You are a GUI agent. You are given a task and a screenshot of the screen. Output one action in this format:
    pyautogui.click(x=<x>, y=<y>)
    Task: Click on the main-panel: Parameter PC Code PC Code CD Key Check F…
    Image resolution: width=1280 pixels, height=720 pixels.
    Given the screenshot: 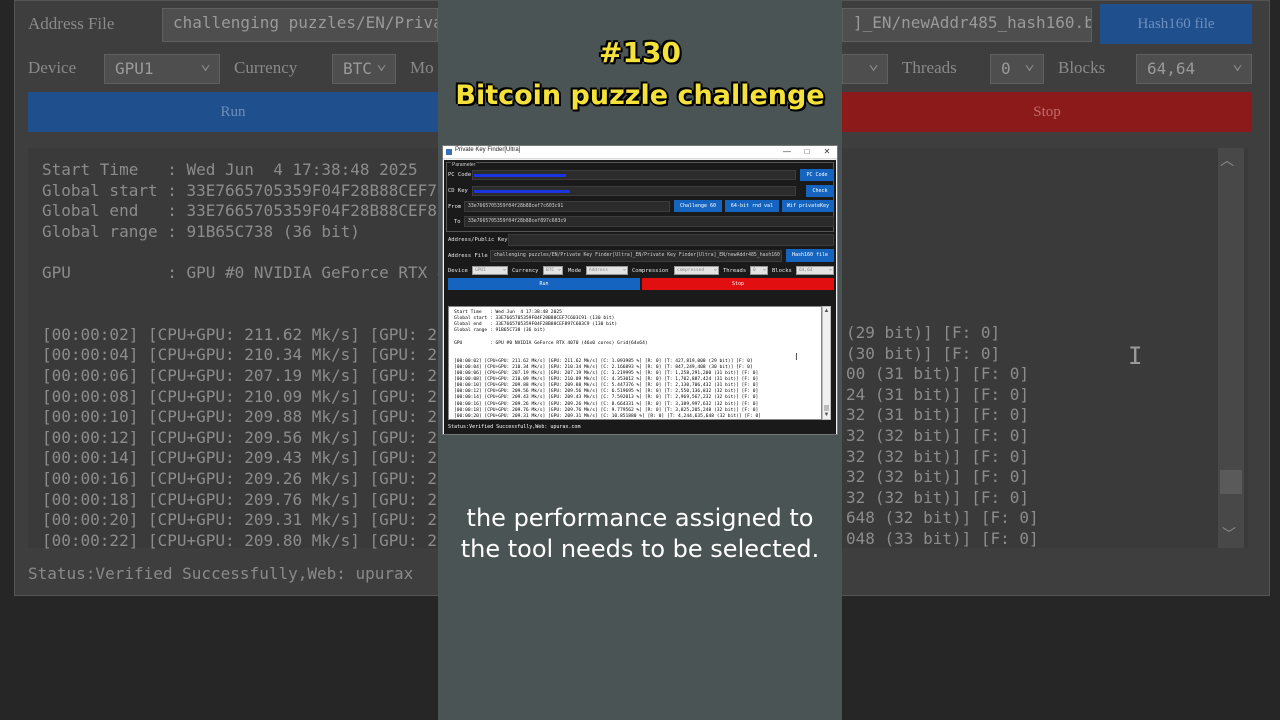 What is the action you would take?
    pyautogui.click(x=640, y=297)
    